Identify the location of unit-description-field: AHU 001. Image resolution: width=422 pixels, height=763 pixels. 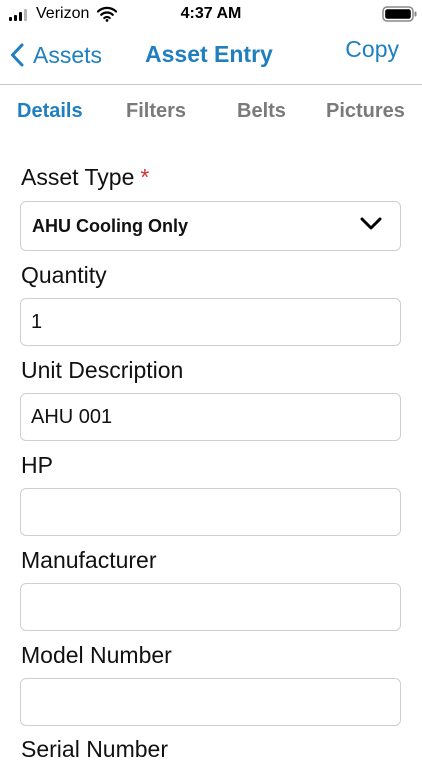
(210, 417).